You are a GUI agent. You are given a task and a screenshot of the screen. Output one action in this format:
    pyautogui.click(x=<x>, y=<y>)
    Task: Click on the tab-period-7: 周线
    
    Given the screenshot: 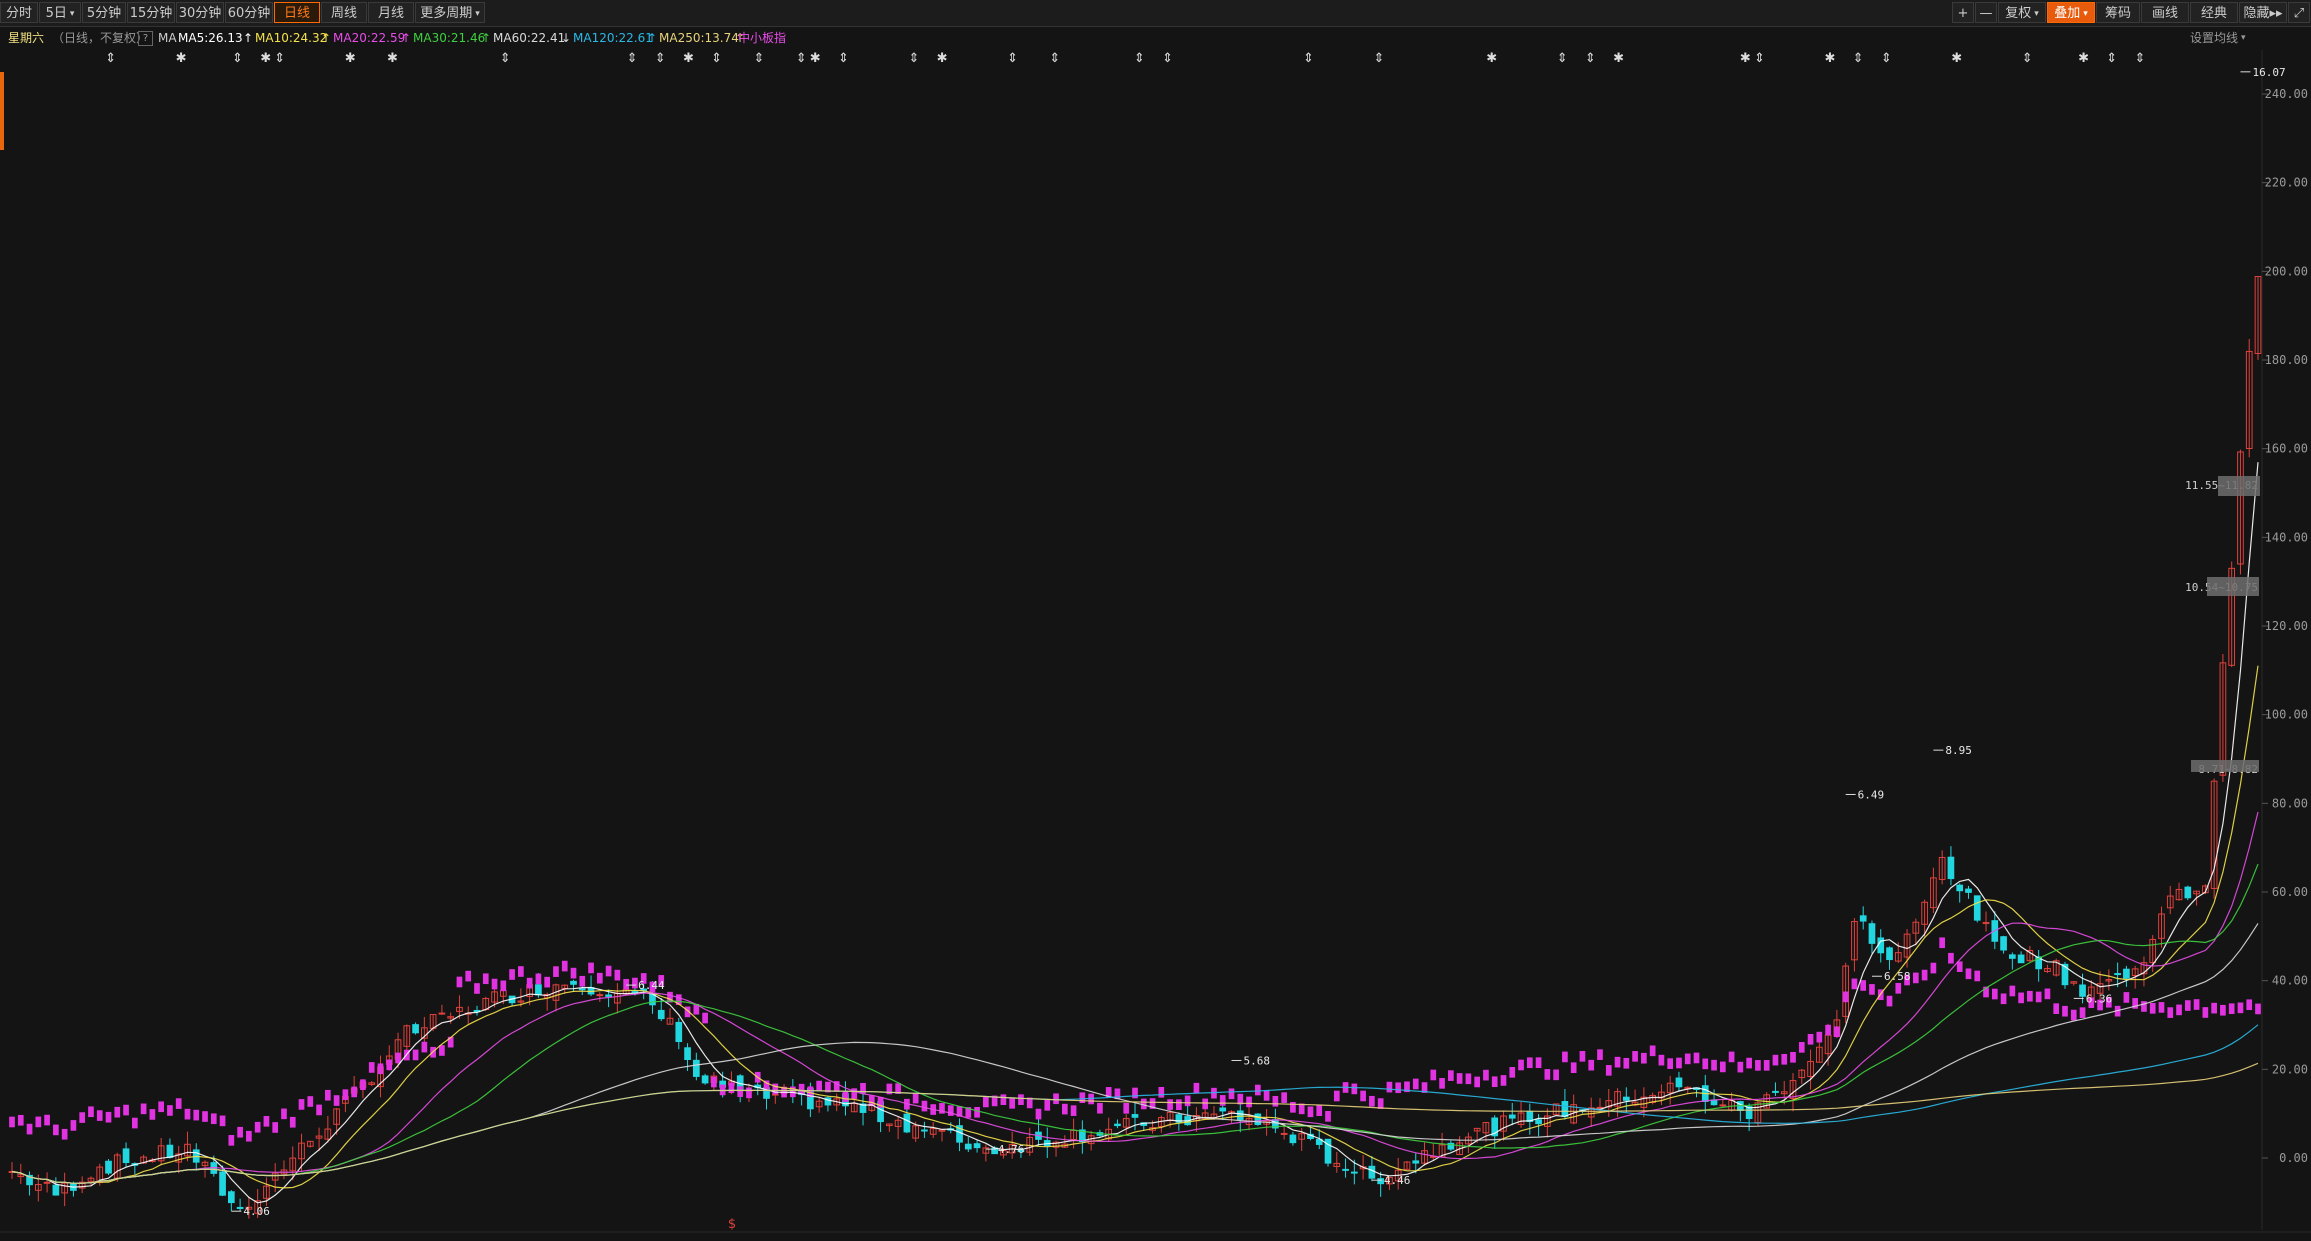 What is the action you would take?
    pyautogui.click(x=344, y=12)
    